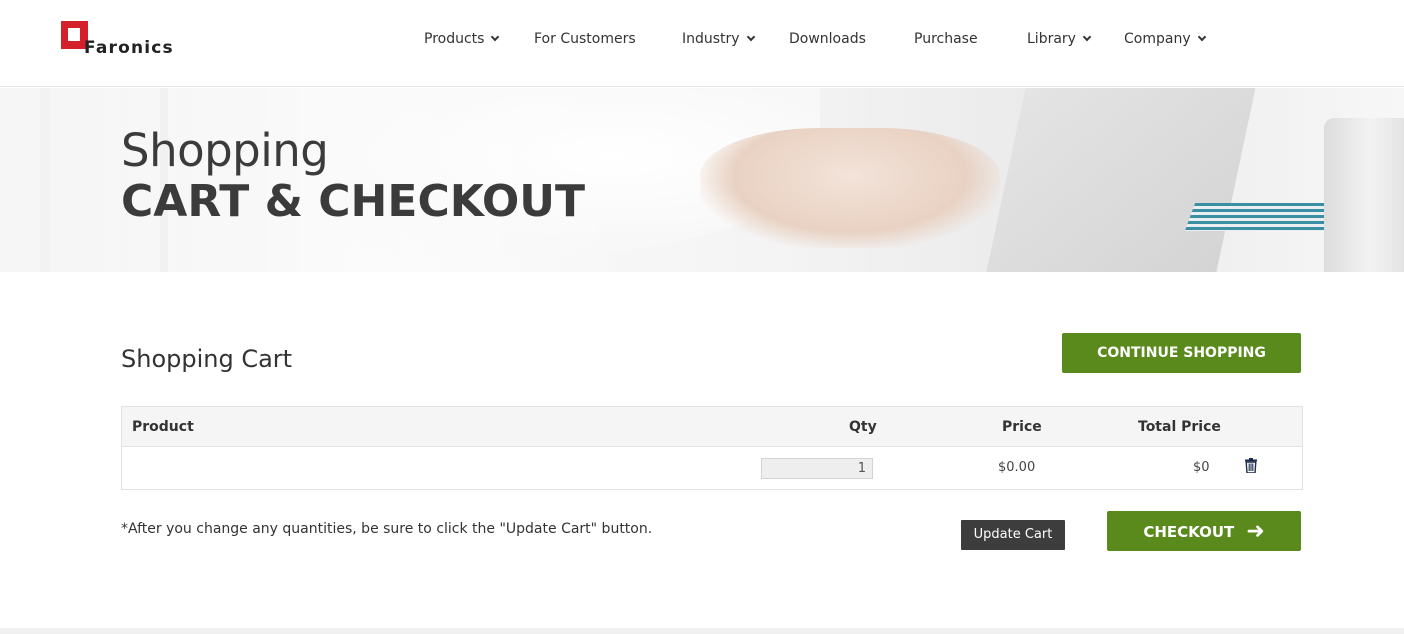 The width and height of the screenshot is (1404, 634). What do you see at coordinates (462, 39) in the screenshot?
I see `nav-products: Products` at bounding box center [462, 39].